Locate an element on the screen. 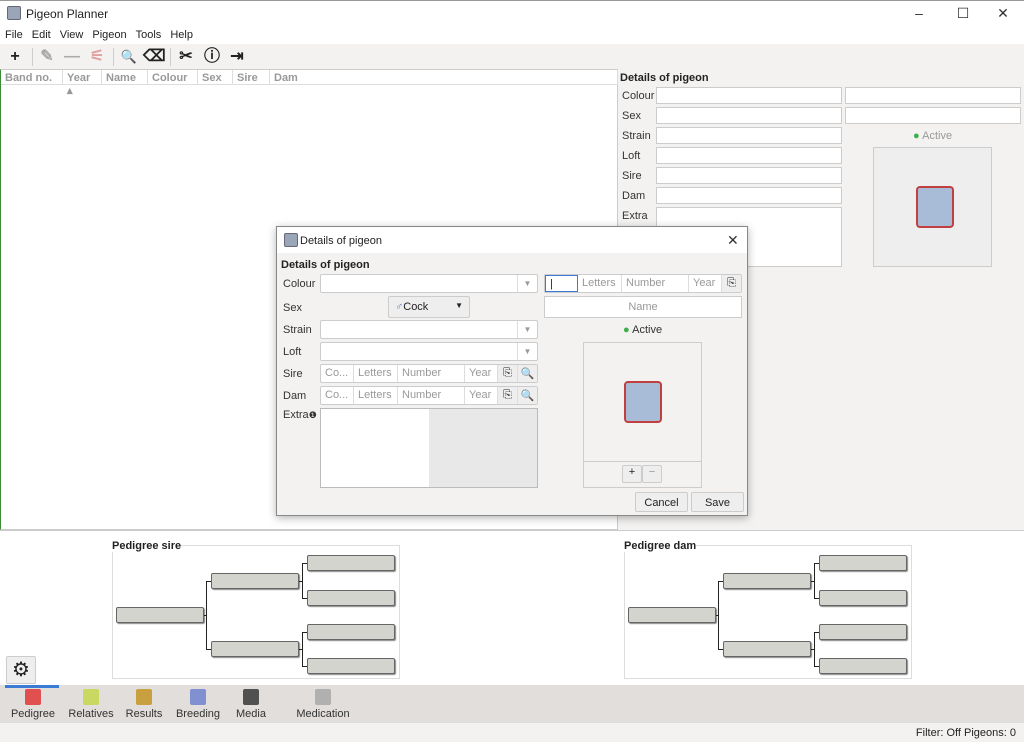 This screenshot has width=1024, height=742. edit-icon: ✎ is located at coordinates (47, 57).